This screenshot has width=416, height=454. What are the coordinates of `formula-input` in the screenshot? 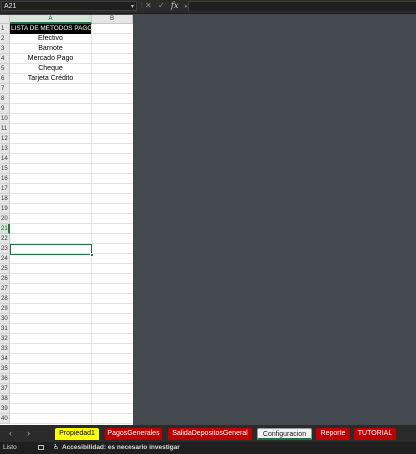 It's located at (302, 6).